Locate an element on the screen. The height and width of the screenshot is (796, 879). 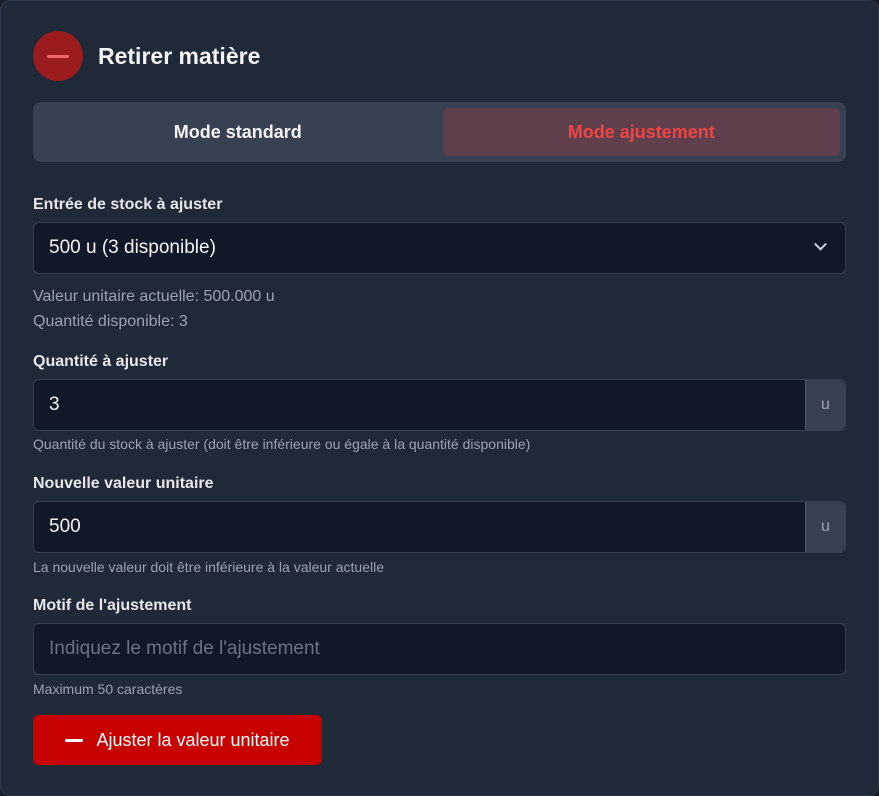
current-unit-value-text: Valeur unitaire actuelle: 500.000 u is located at coordinates (154, 296).